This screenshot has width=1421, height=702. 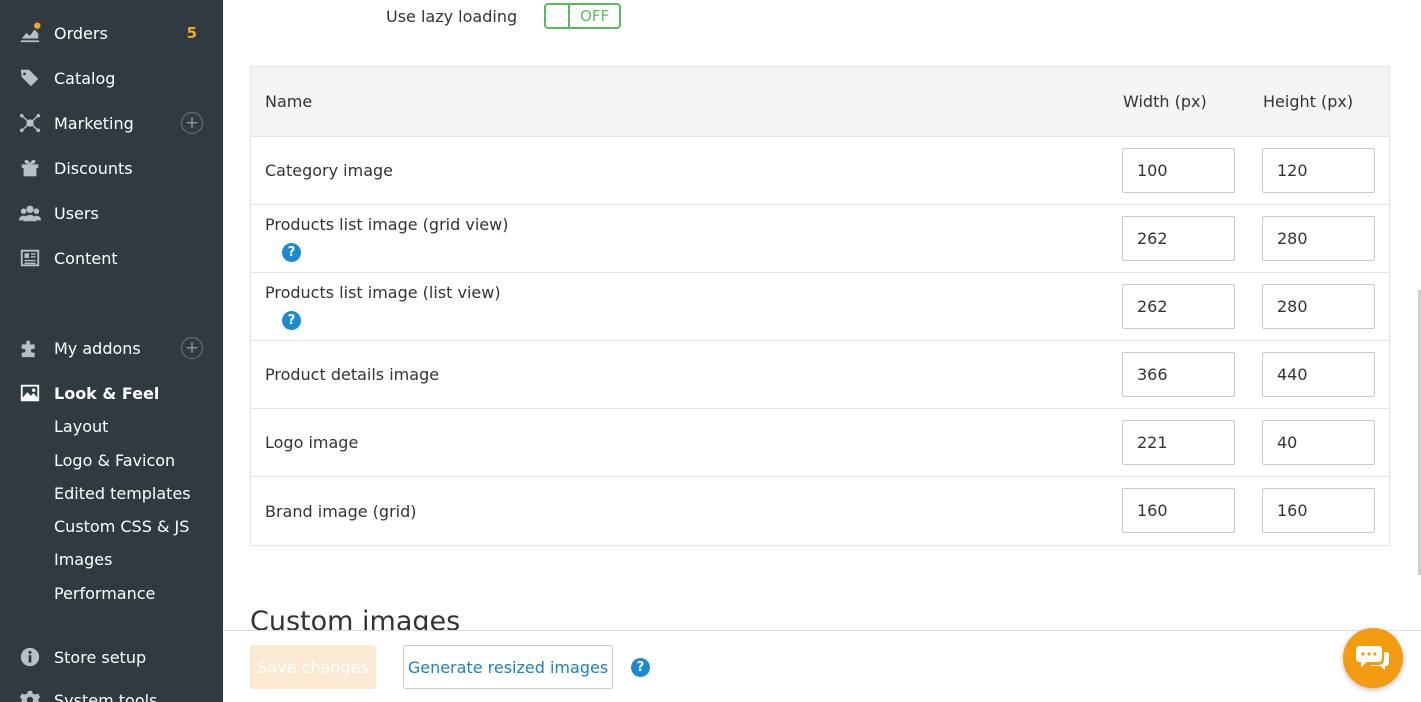 I want to click on gear-icon, so click(x=30, y=695).